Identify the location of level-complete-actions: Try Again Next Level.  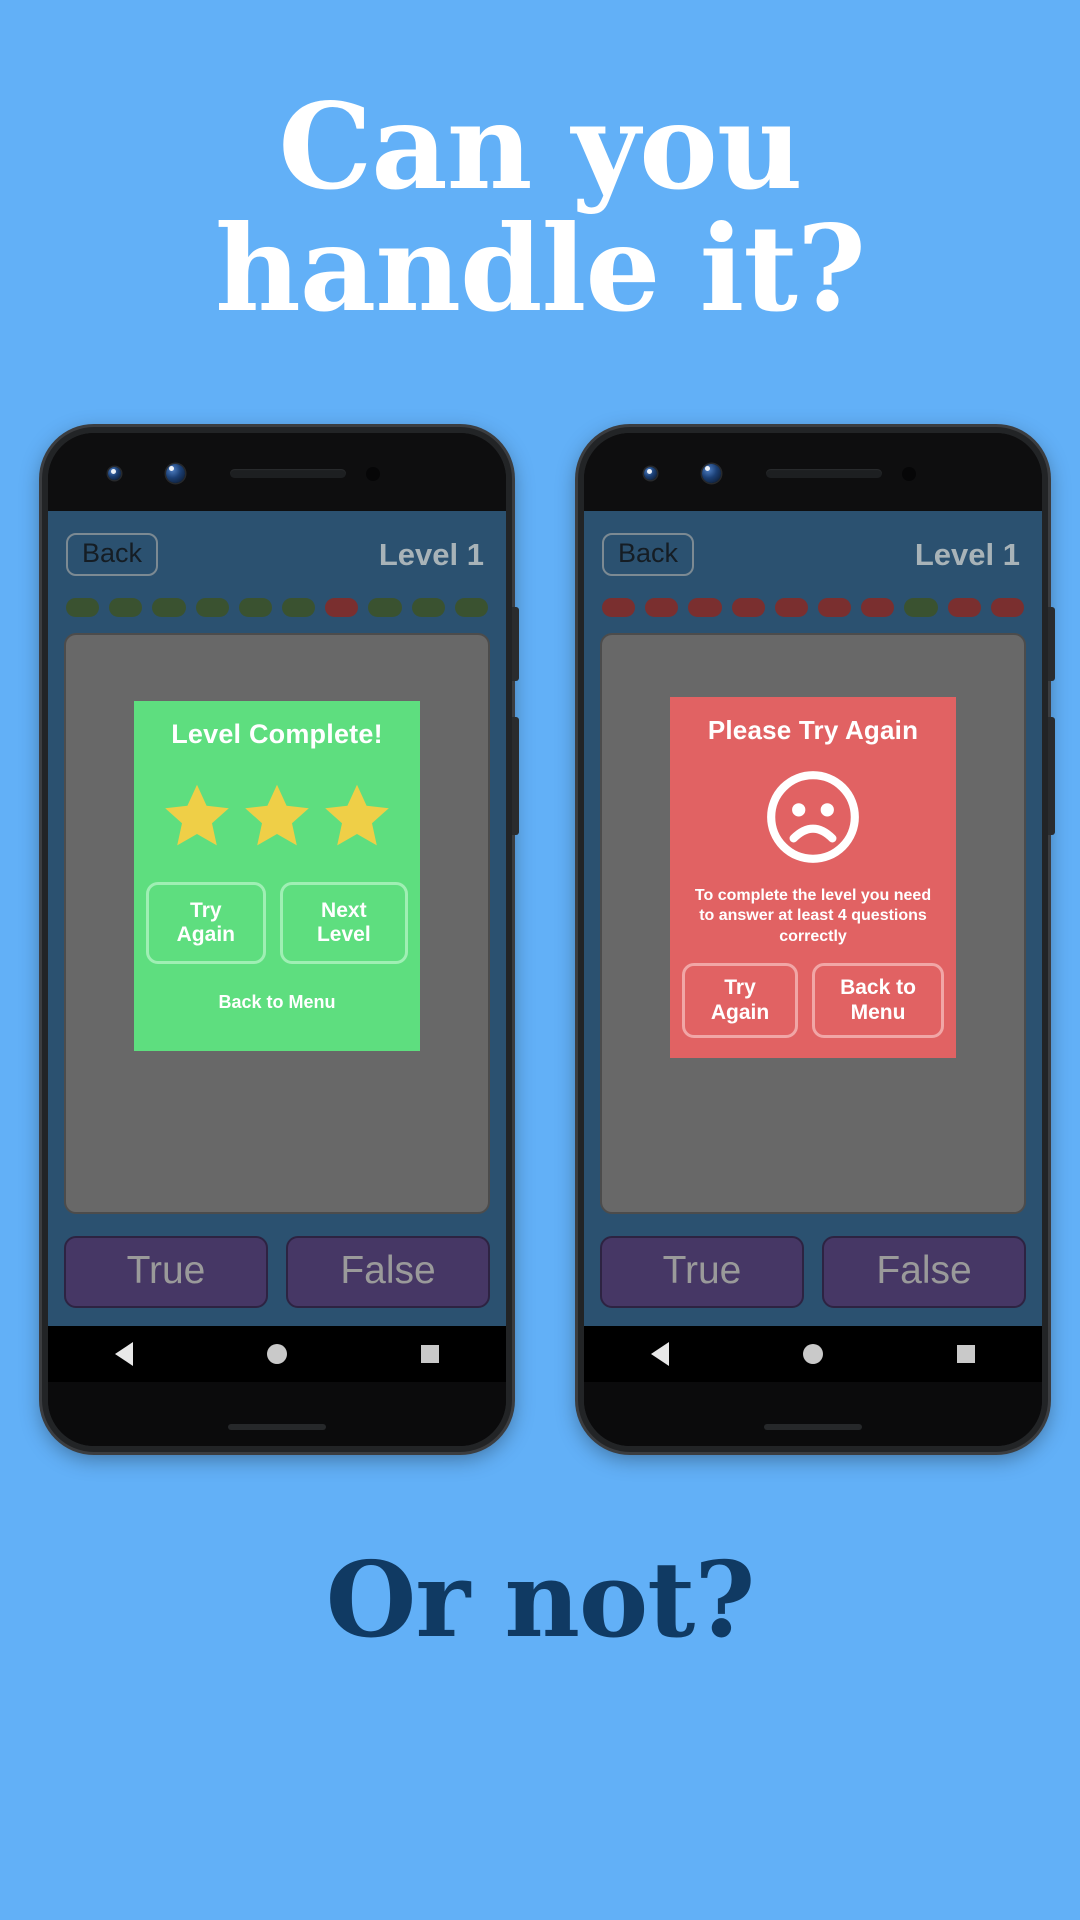
(277, 923).